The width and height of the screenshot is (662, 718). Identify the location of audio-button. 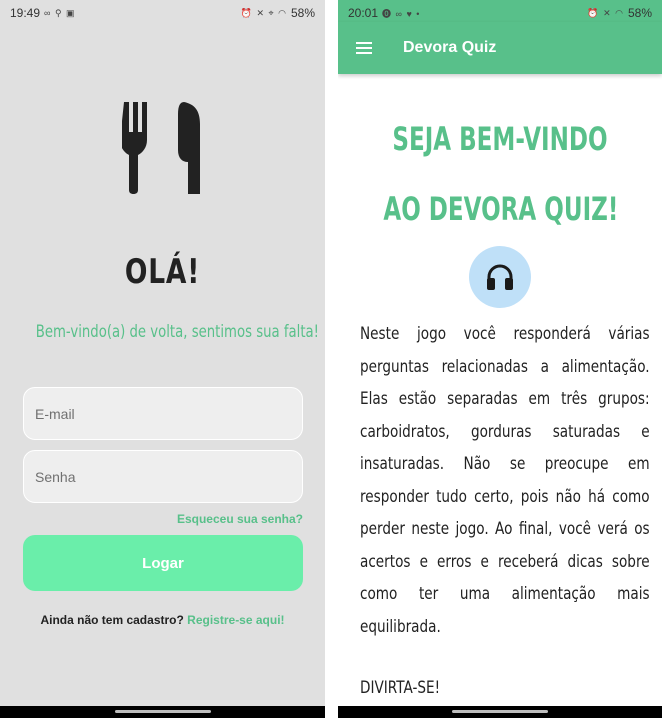
(500, 277).